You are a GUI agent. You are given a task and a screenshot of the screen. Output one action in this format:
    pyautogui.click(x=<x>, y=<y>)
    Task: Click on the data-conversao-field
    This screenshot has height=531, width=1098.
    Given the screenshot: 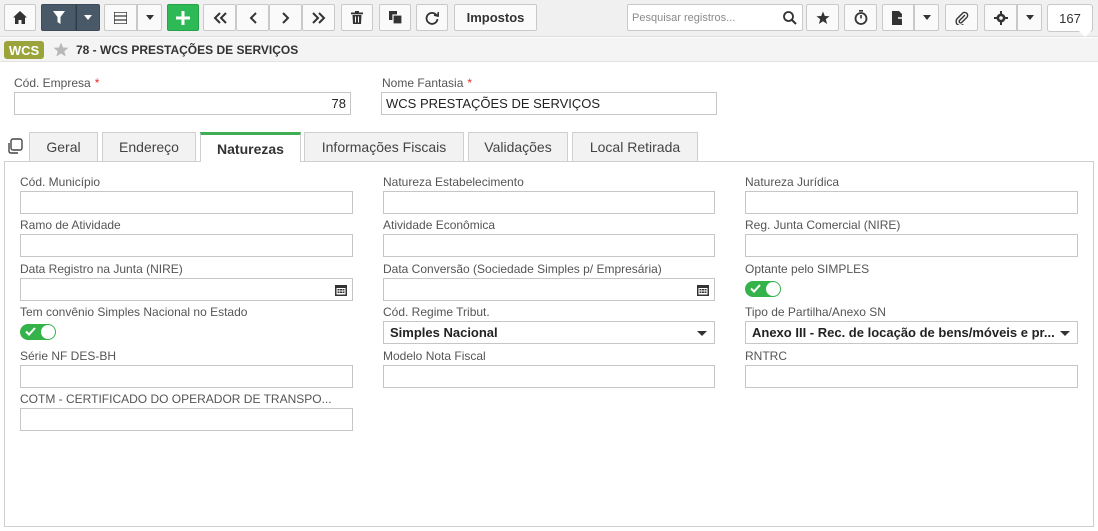 What is the action you would take?
    pyautogui.click(x=549, y=289)
    